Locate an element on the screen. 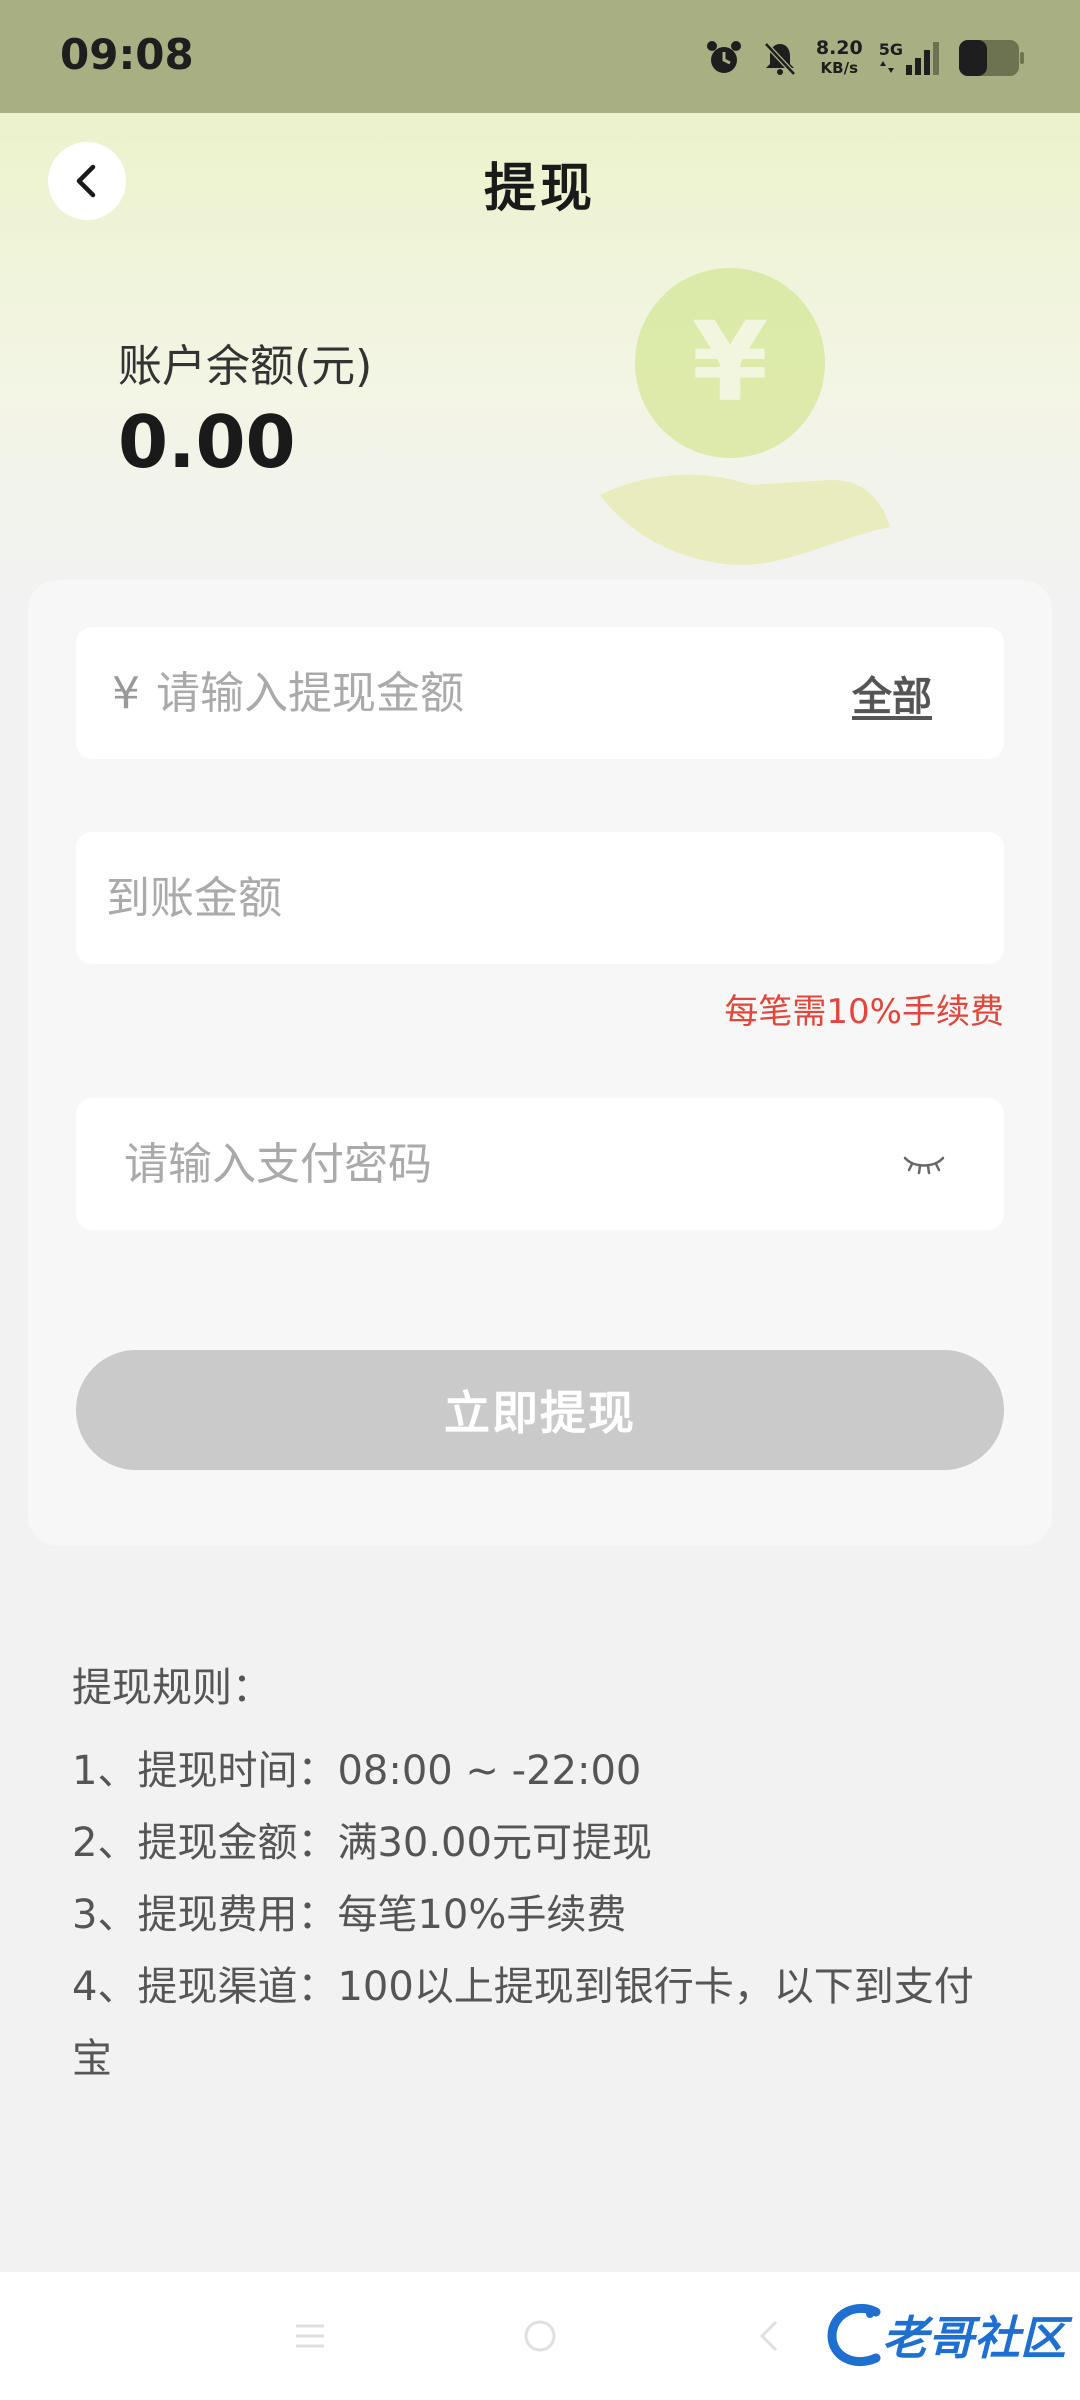  withdraw-all-link: 全部 is located at coordinates (892, 693).